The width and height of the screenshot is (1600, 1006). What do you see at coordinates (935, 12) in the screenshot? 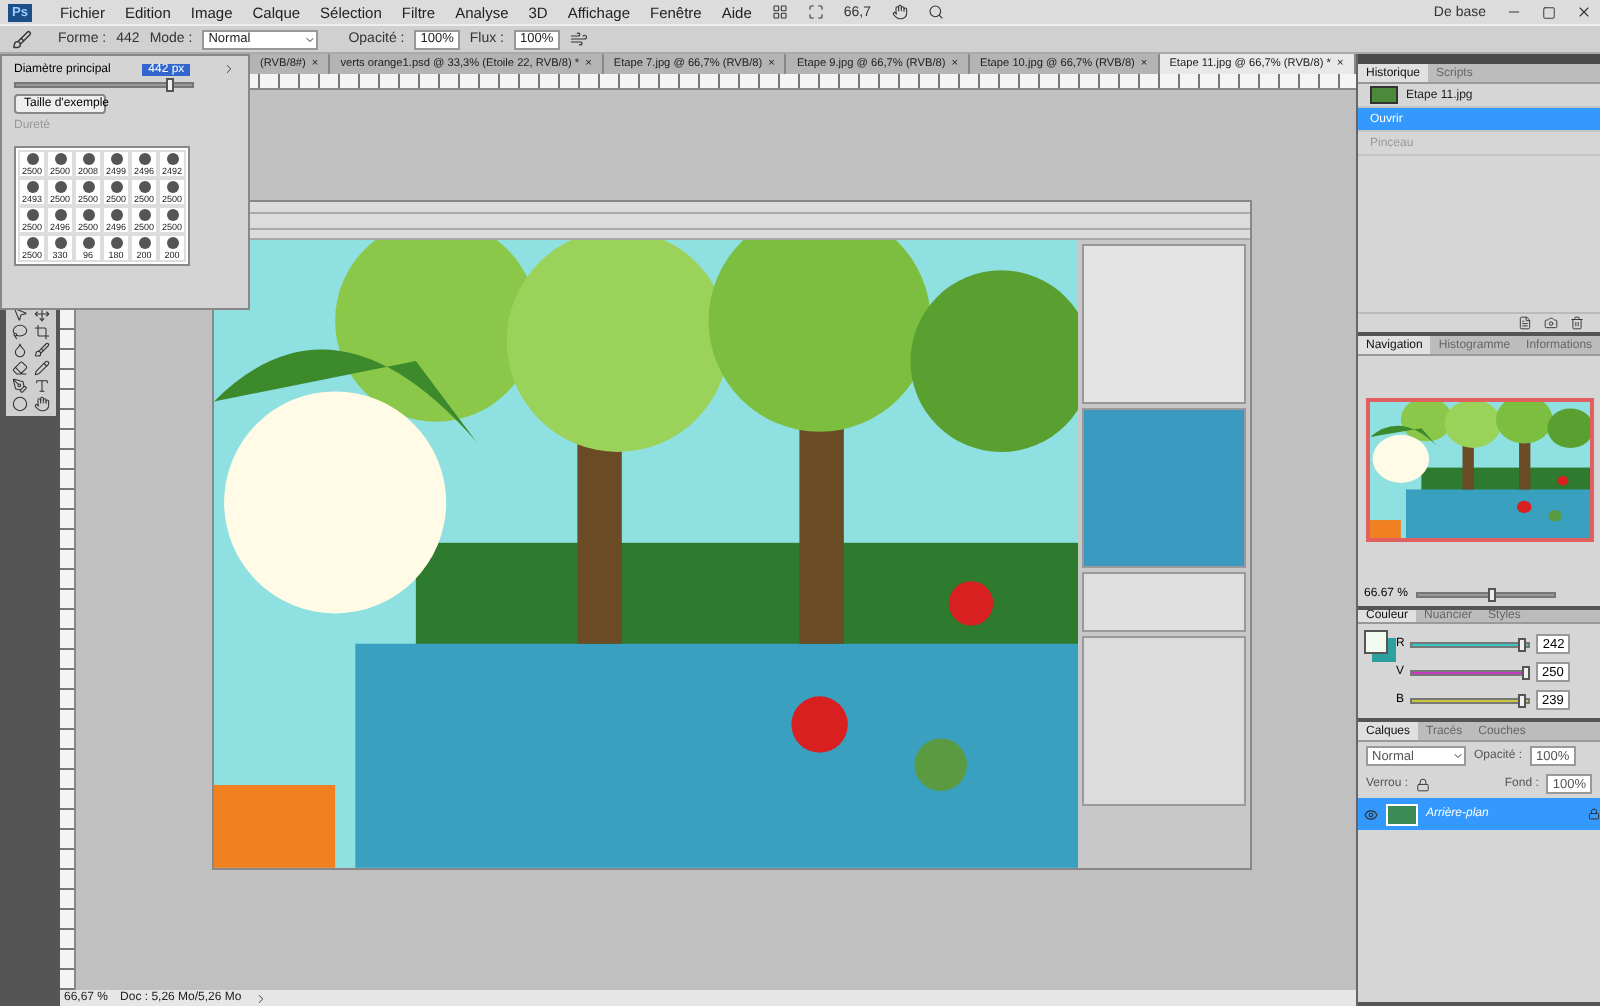
I see `zoom-icon` at bounding box center [935, 12].